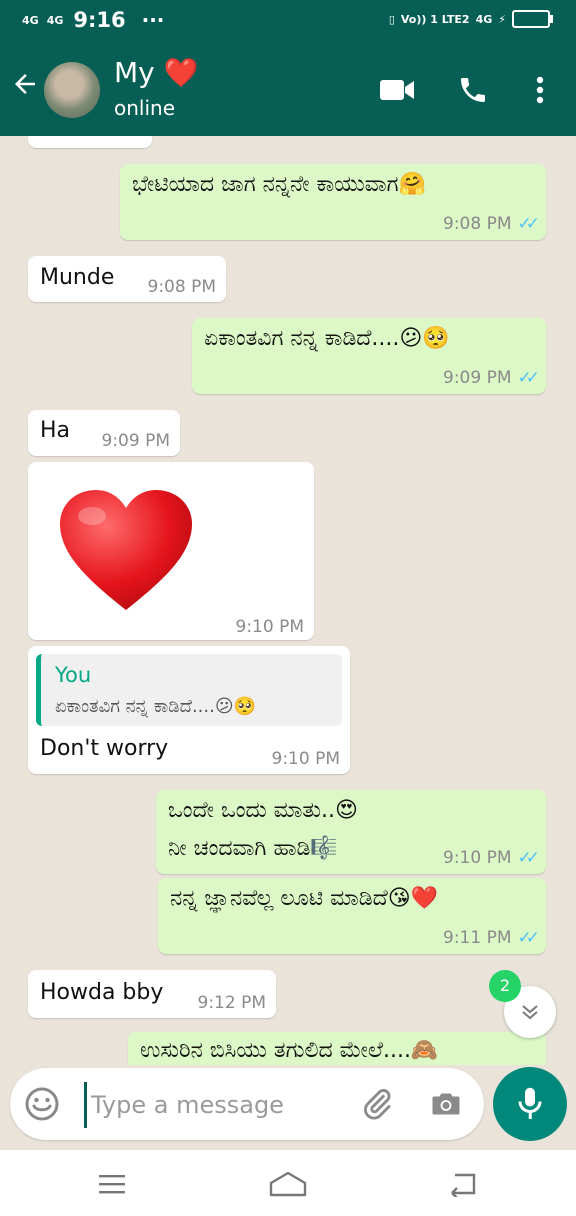 Image resolution: width=576 pixels, height=1216 pixels. I want to click on back-icon, so click(462, 1184).